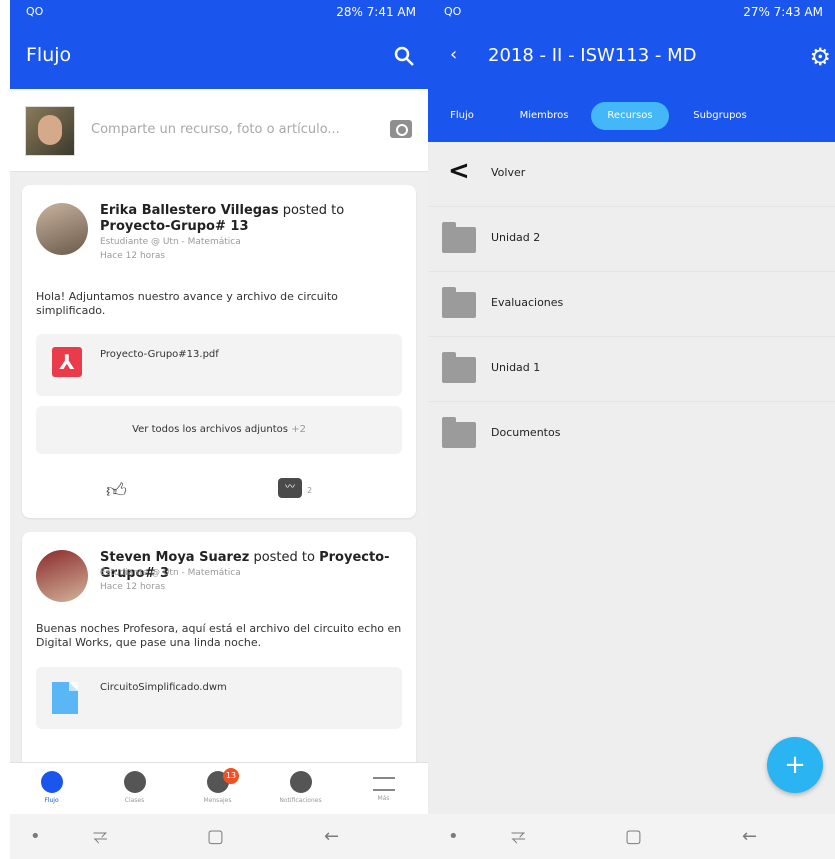 Image resolution: width=835 pixels, height=859 pixels. What do you see at coordinates (631, 434) in the screenshot?
I see `folder-row: Documentos` at bounding box center [631, 434].